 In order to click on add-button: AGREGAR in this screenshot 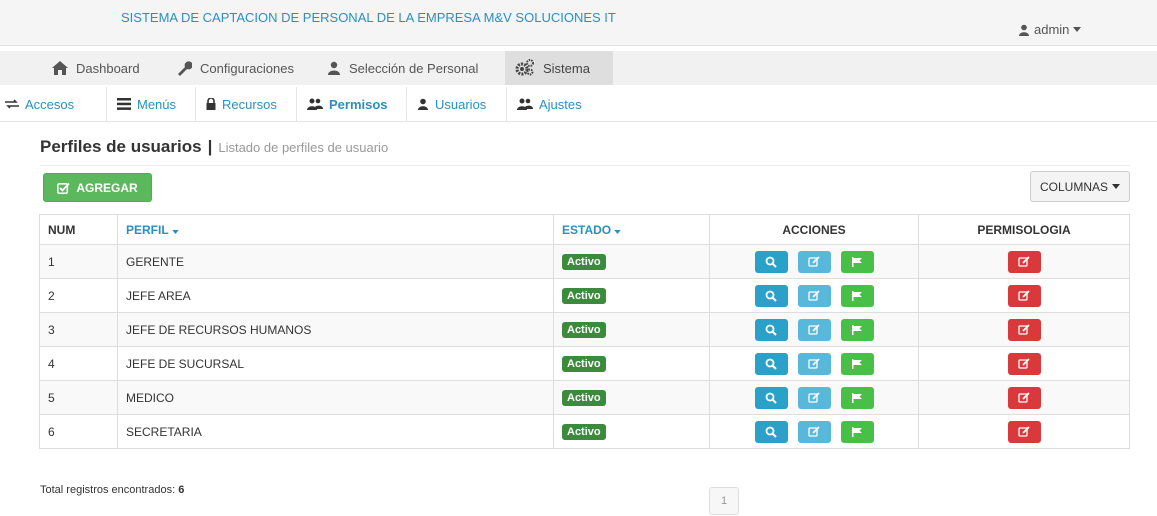, I will do `click(97, 187)`.